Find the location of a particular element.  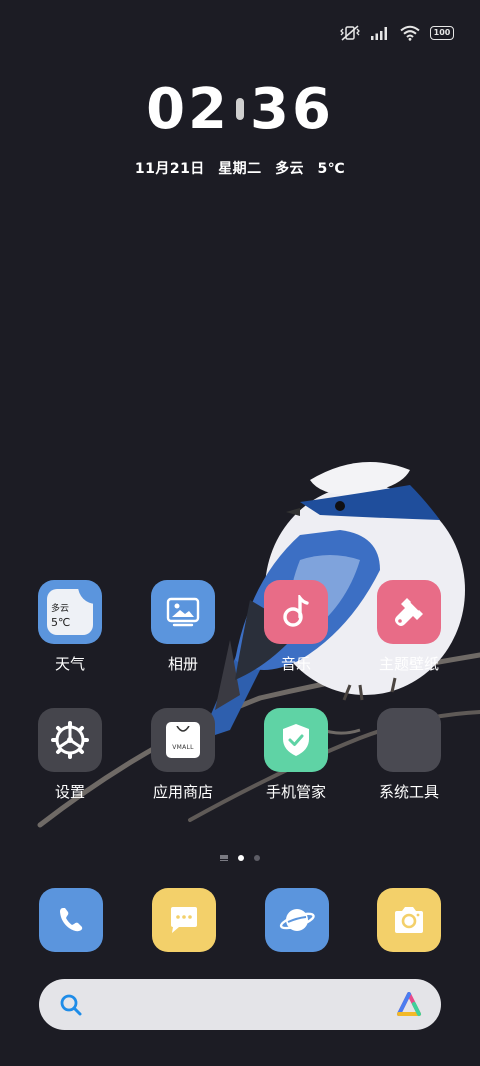

battery-indicator: 100 is located at coordinates (442, 33).